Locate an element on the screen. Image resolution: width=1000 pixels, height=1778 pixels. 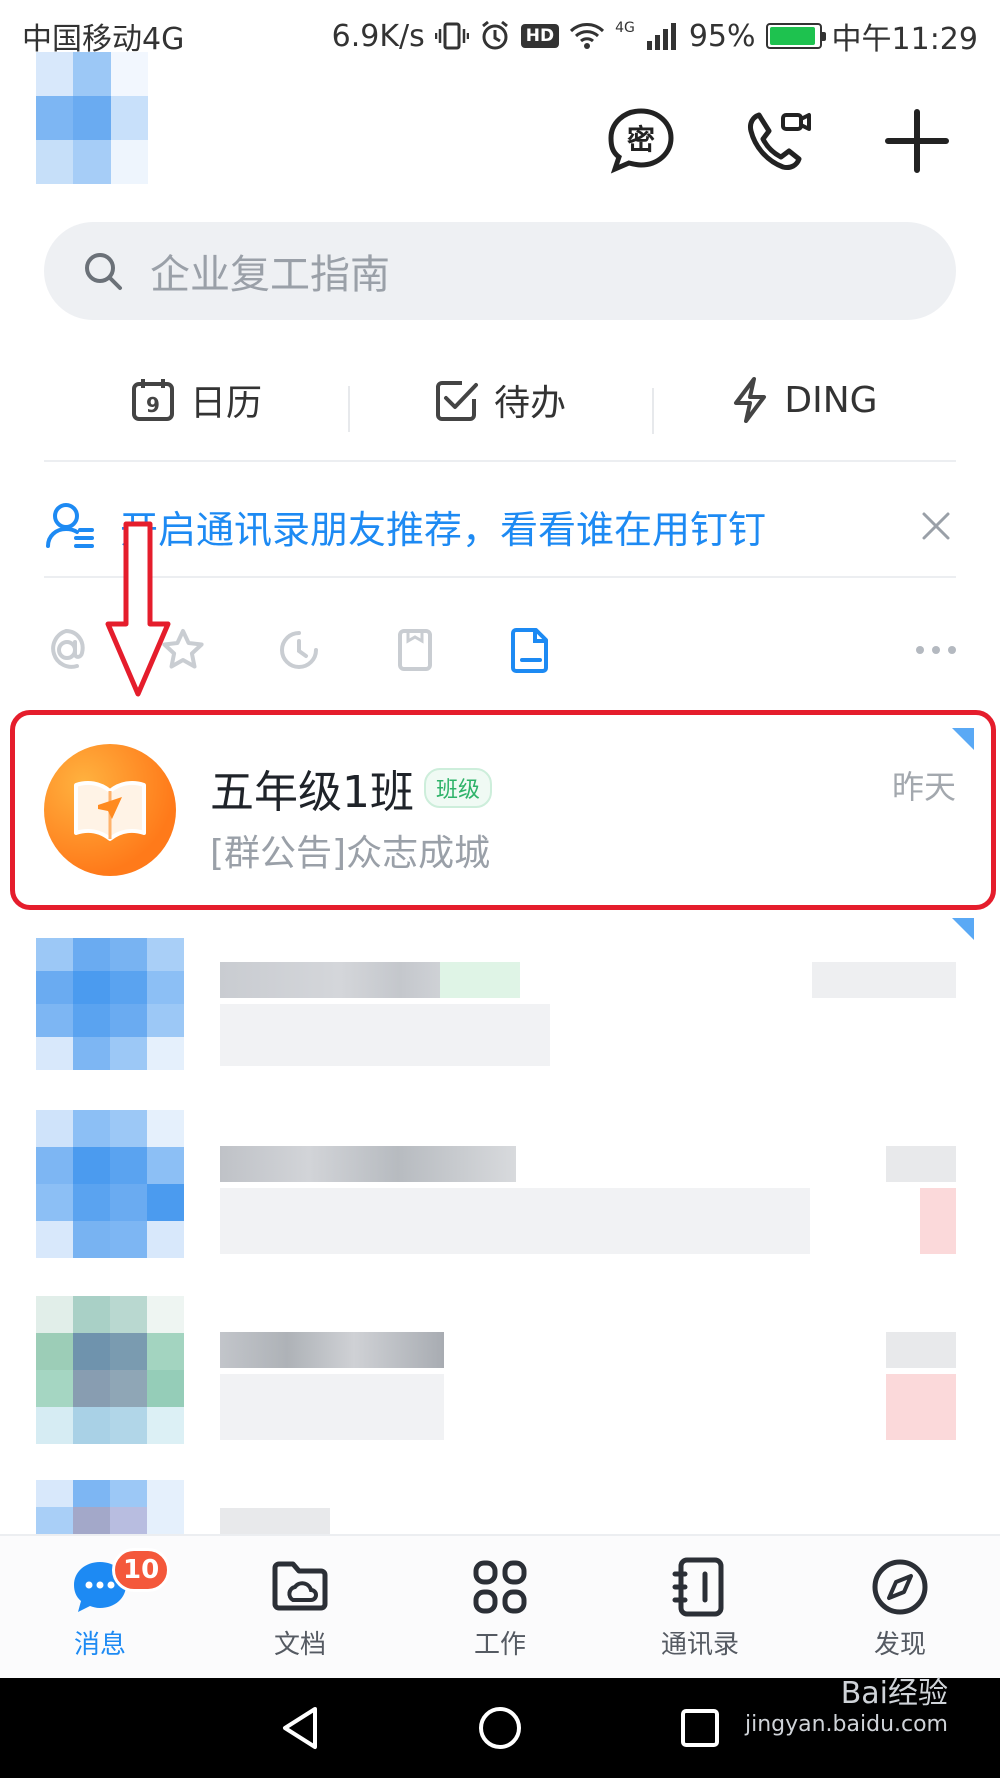
work-icon is located at coordinates (500, 1587).